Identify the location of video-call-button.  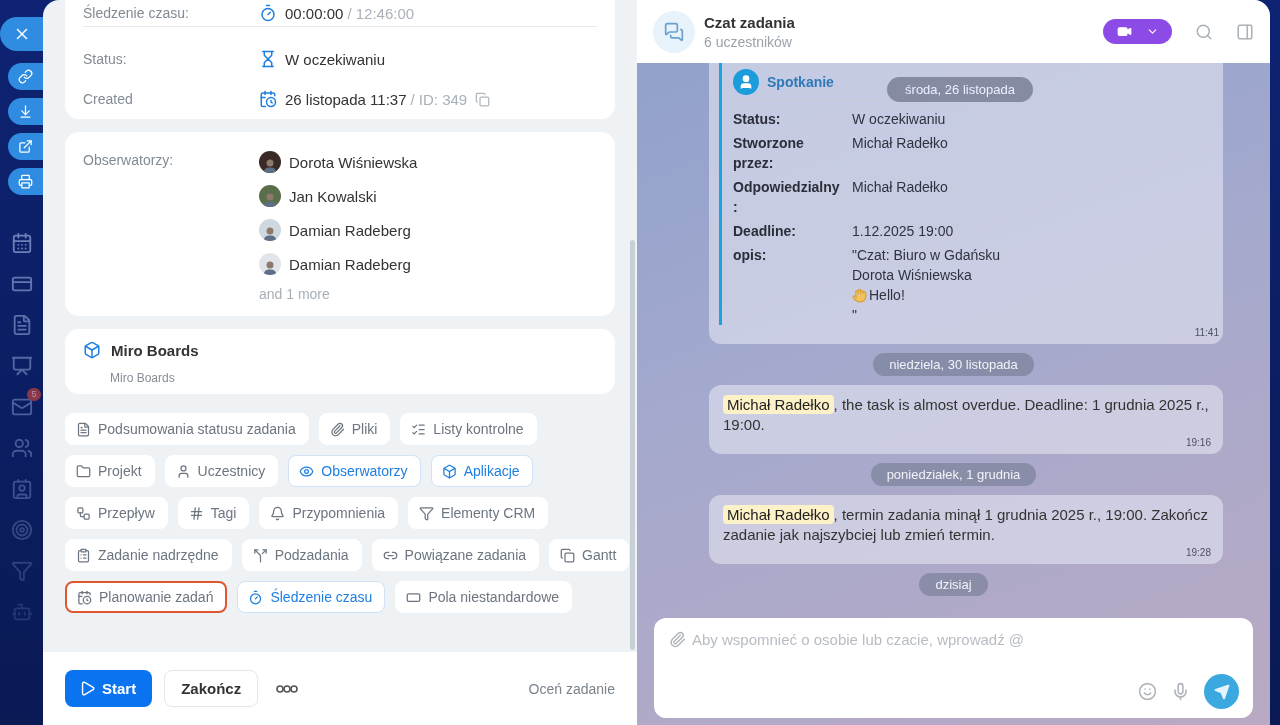
(1137, 31).